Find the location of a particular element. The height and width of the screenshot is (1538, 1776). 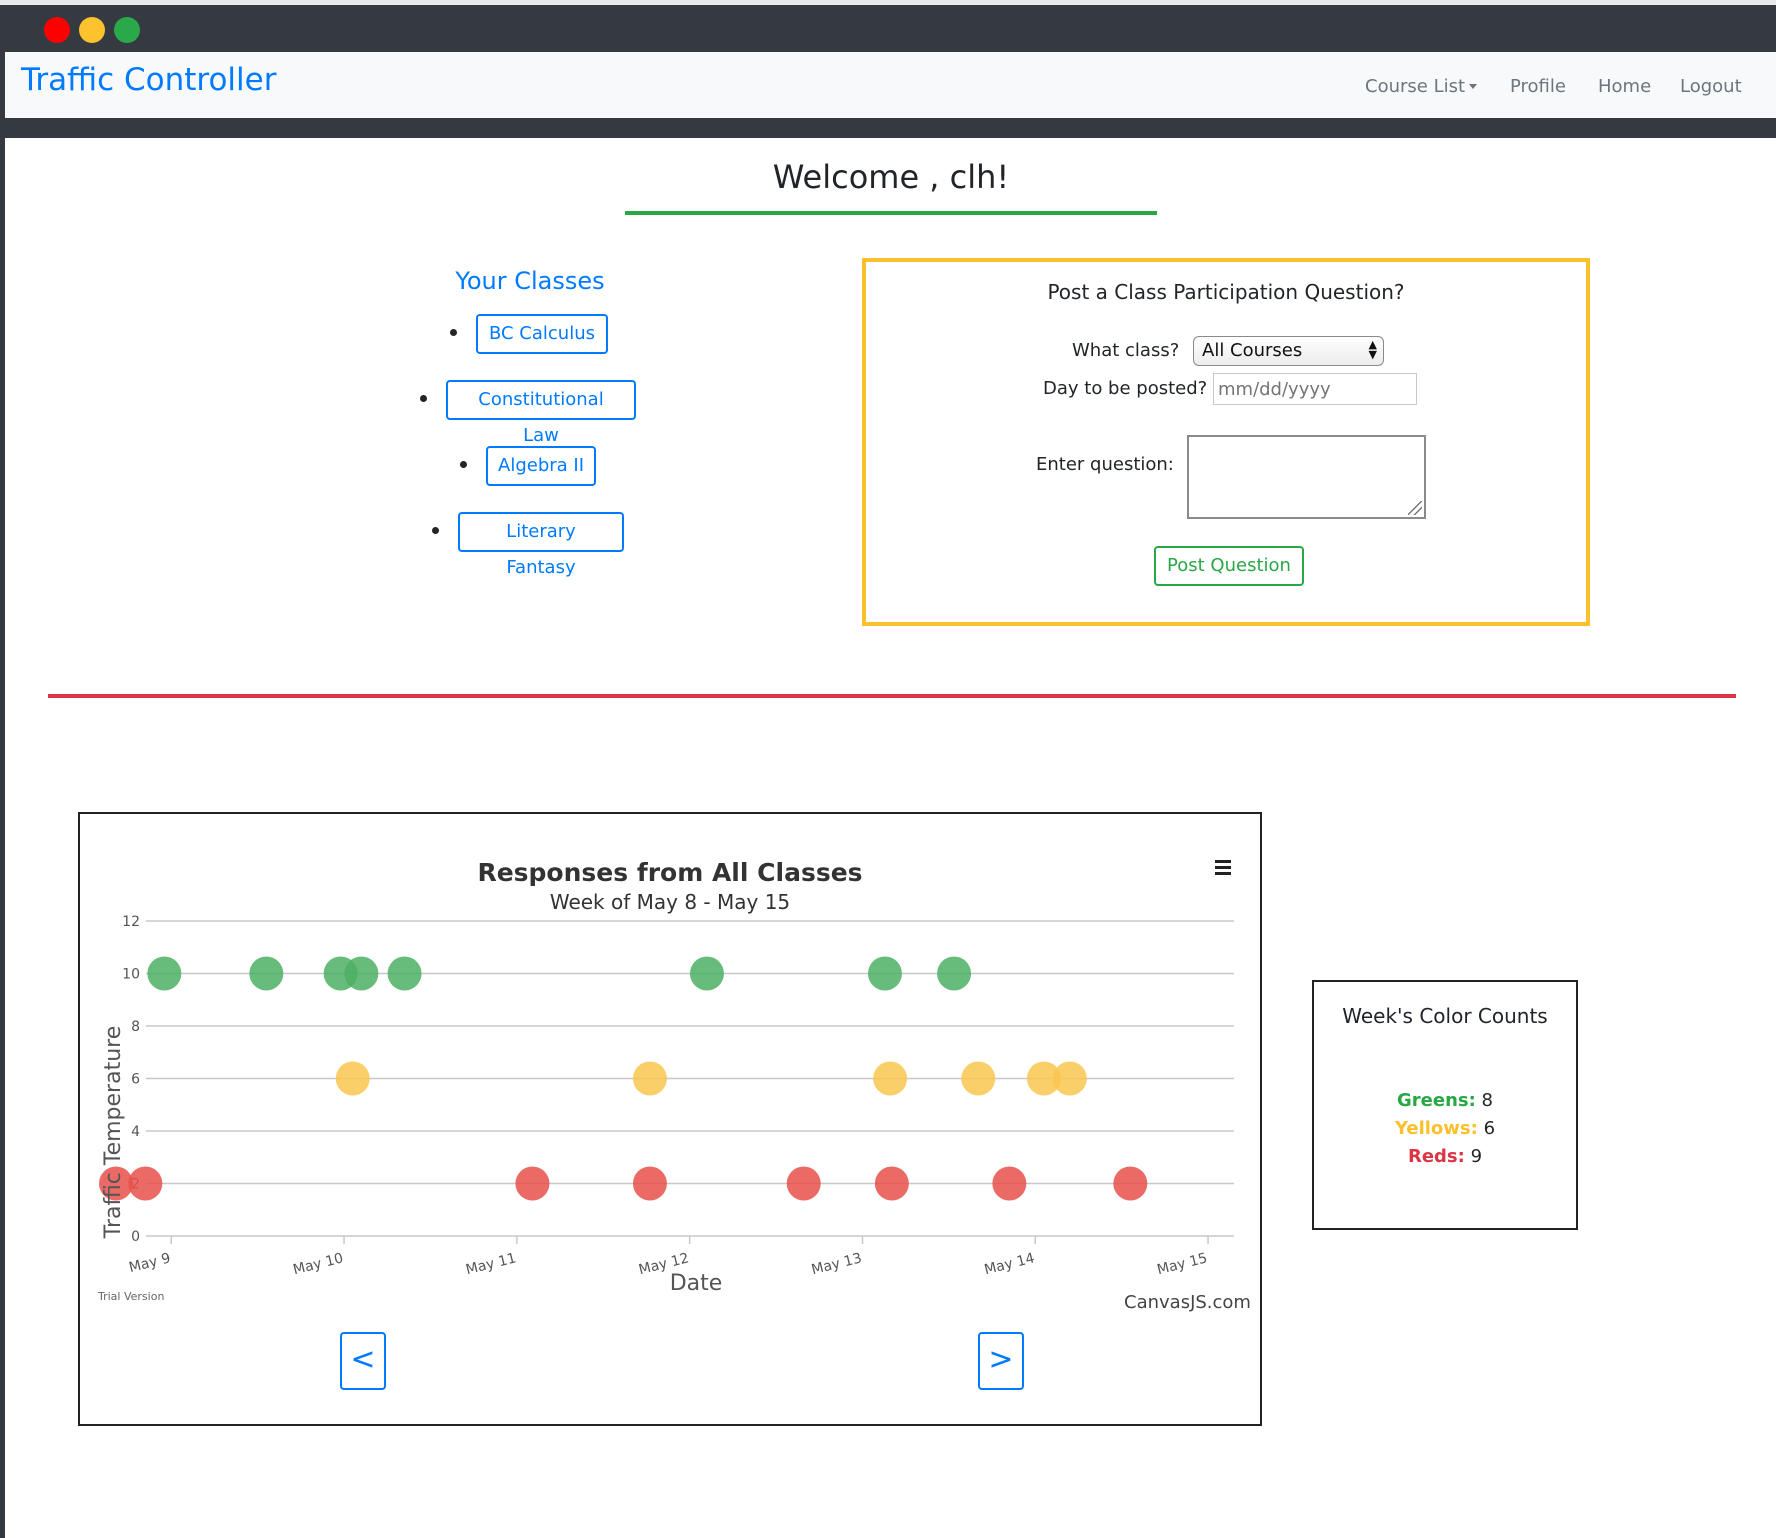

y-tick-label: 4 is located at coordinates (135, 1132).